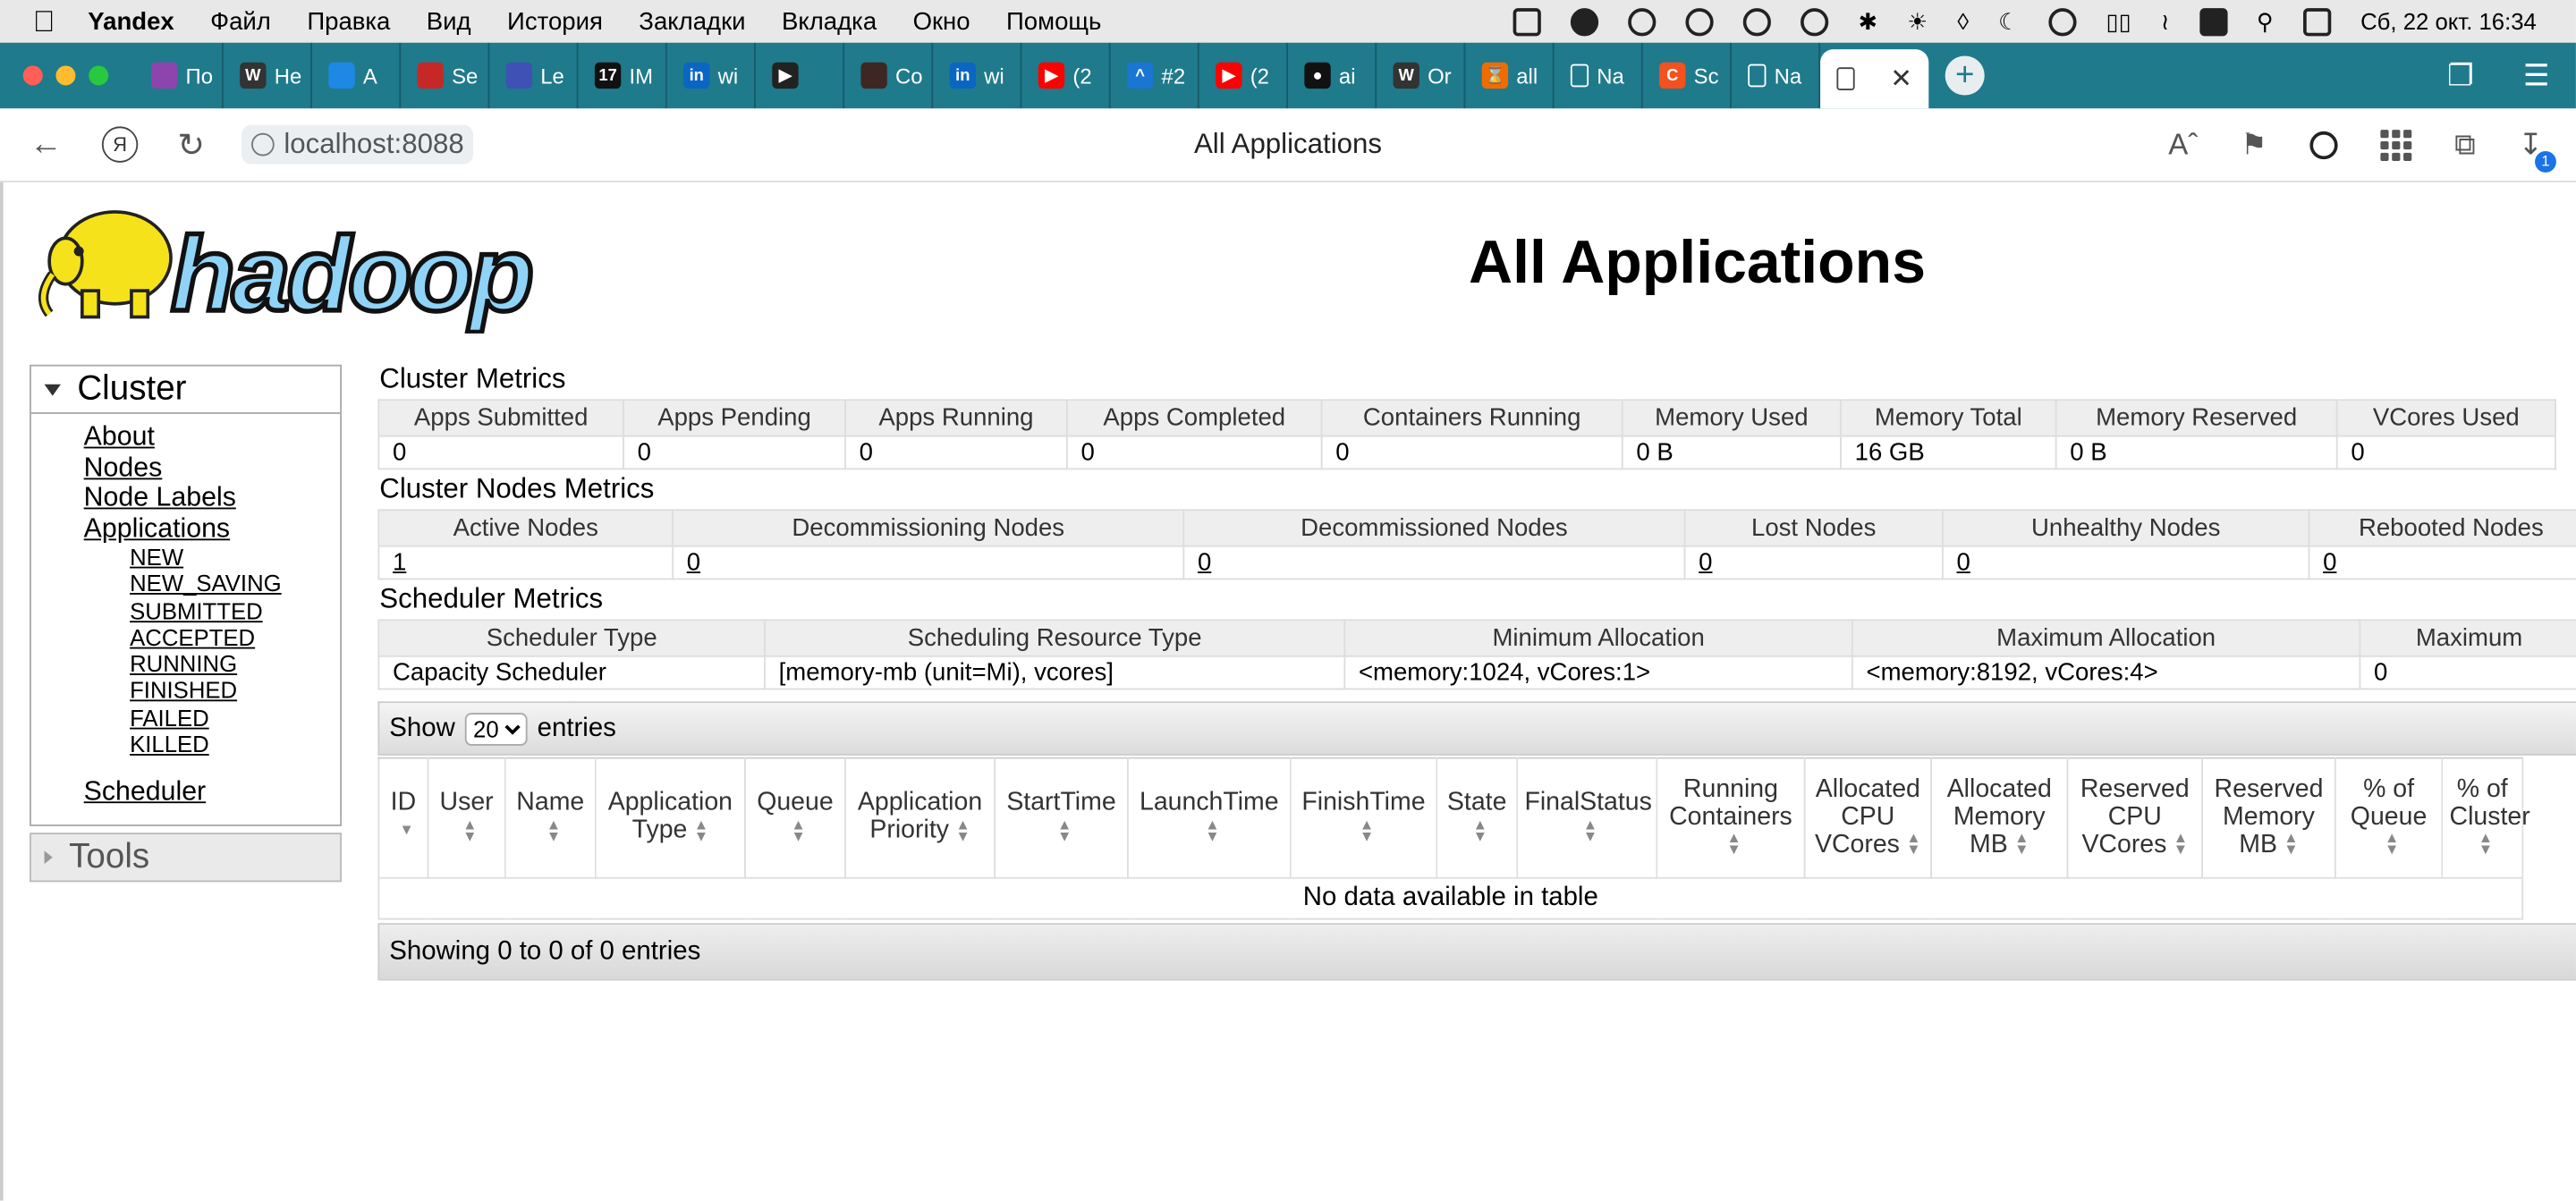  I want to click on minimize-window-button, so click(65, 75).